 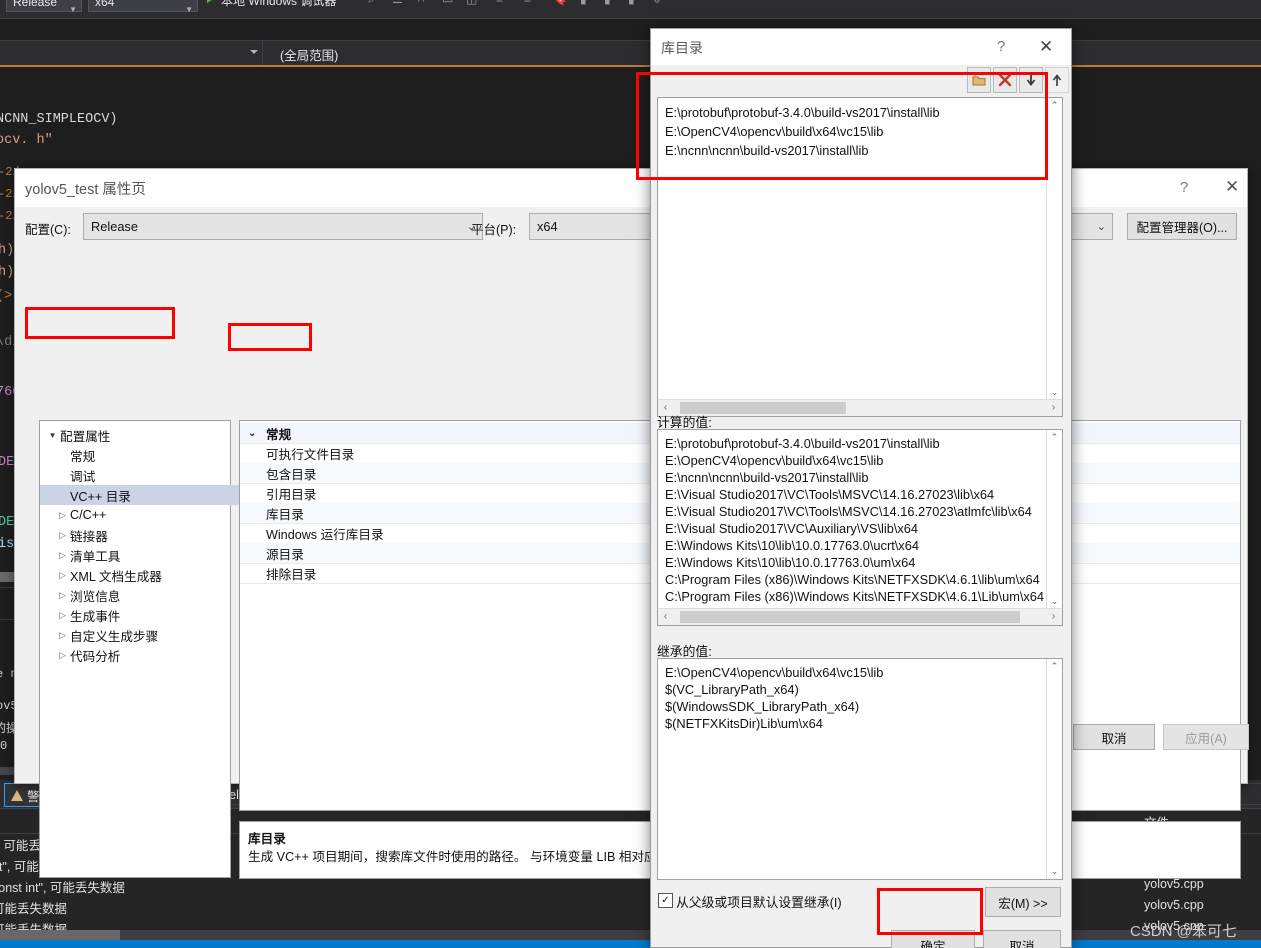 What do you see at coordinates (607, 3) in the screenshot?
I see `bookmark-prev-icon: ▮` at bounding box center [607, 3].